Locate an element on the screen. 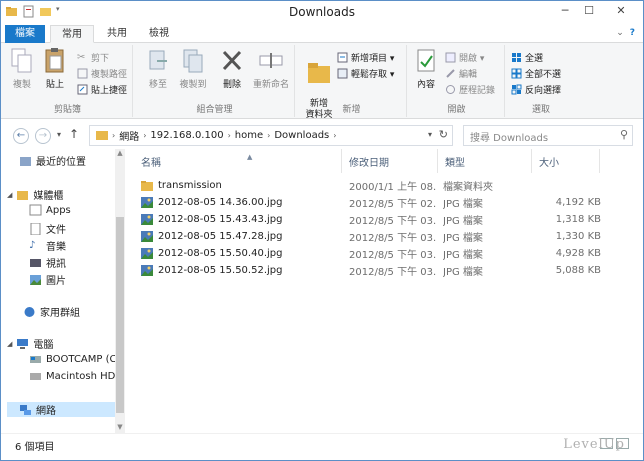  nav-pictures: 圖片 is located at coordinates (47, 279).